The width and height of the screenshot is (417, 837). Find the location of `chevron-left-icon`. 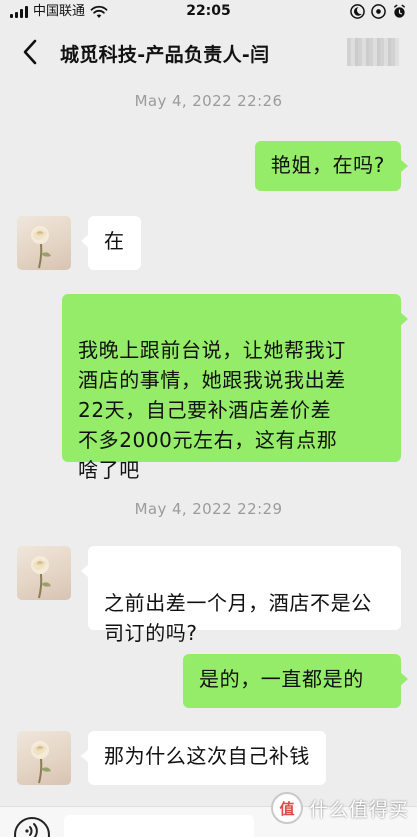

chevron-left-icon is located at coordinates (30, 52).